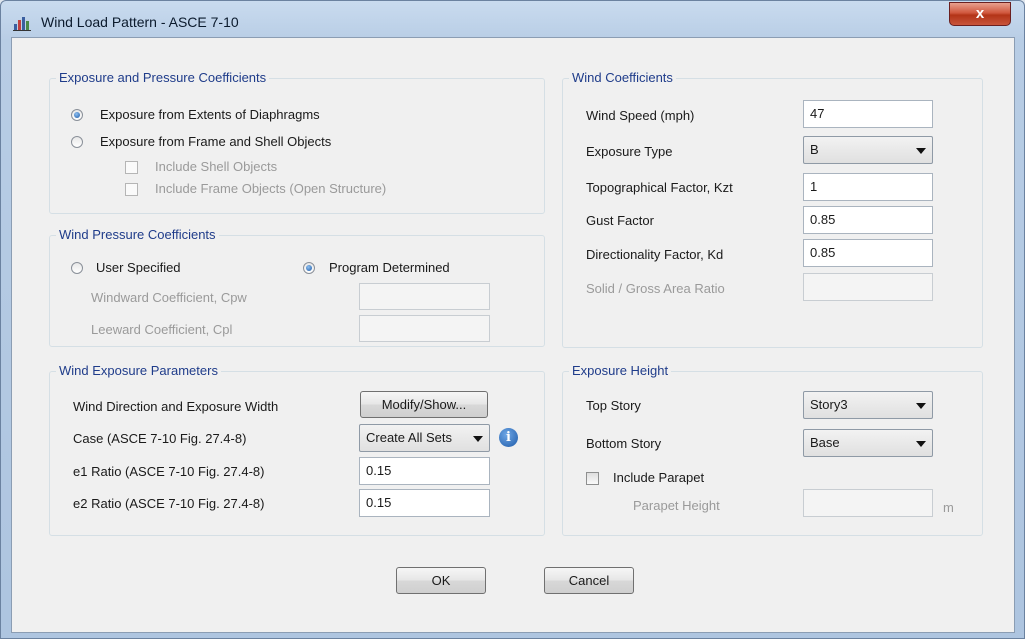 The image size is (1025, 639). I want to click on parapet-height-field, so click(868, 503).